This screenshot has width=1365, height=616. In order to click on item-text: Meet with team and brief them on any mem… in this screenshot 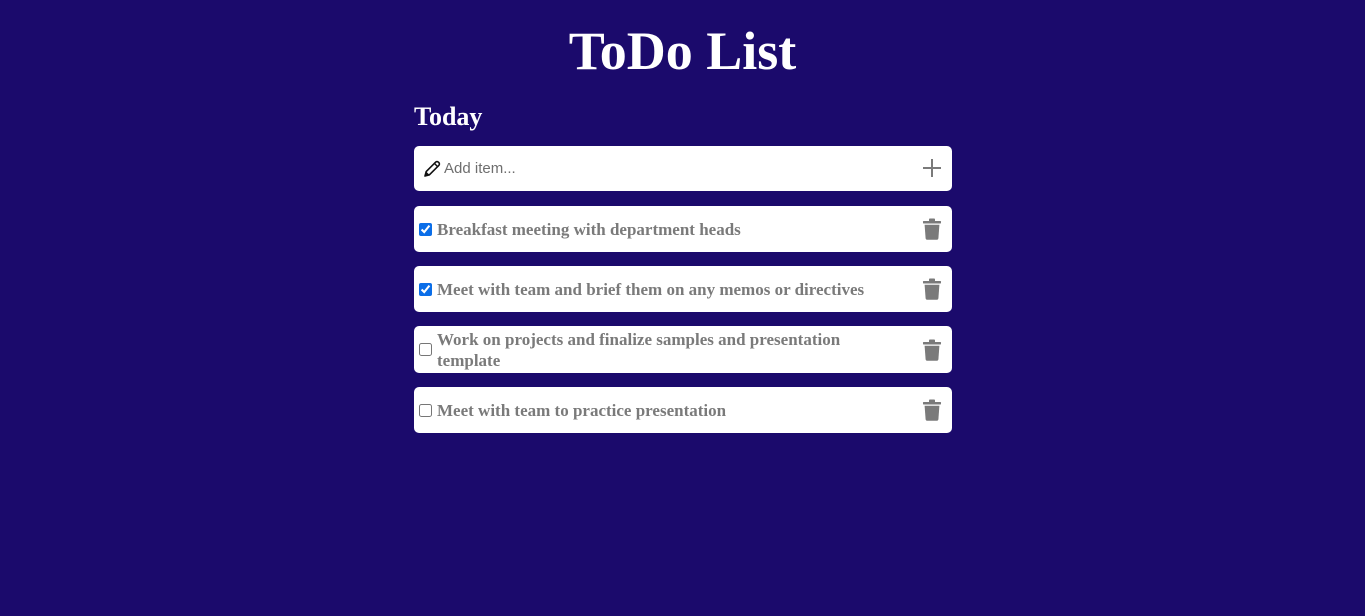, I will do `click(651, 289)`.